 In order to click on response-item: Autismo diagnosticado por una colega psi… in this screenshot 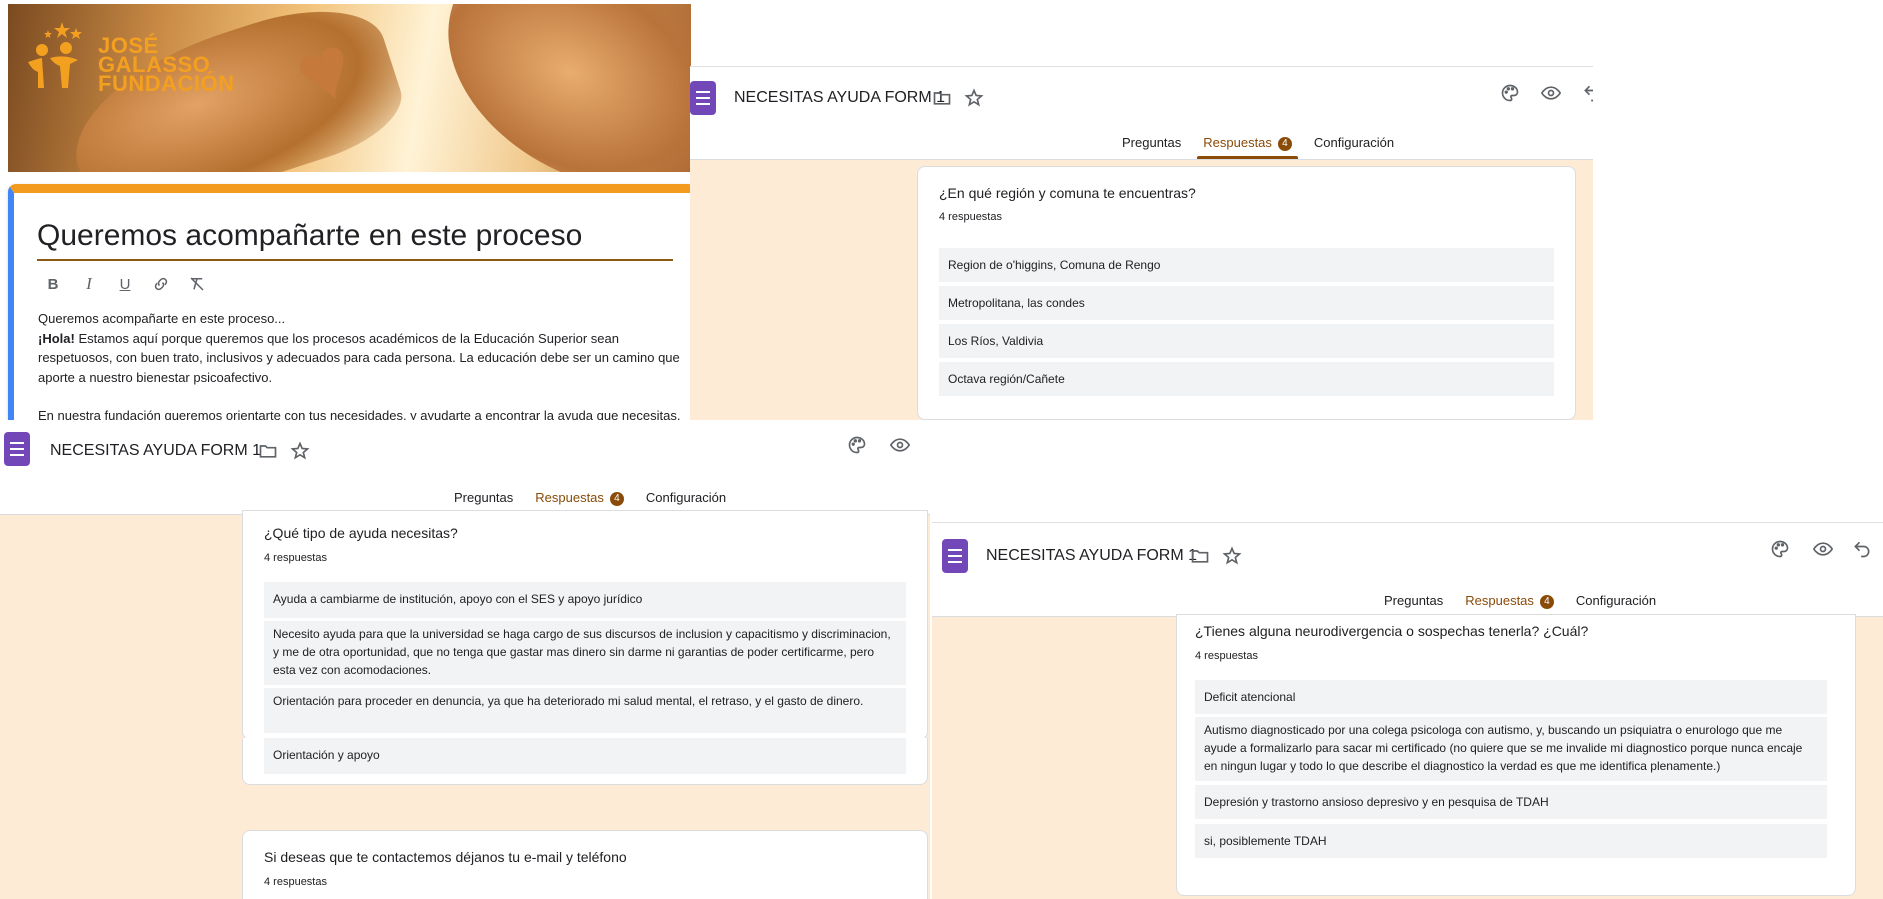, I will do `click(1511, 749)`.